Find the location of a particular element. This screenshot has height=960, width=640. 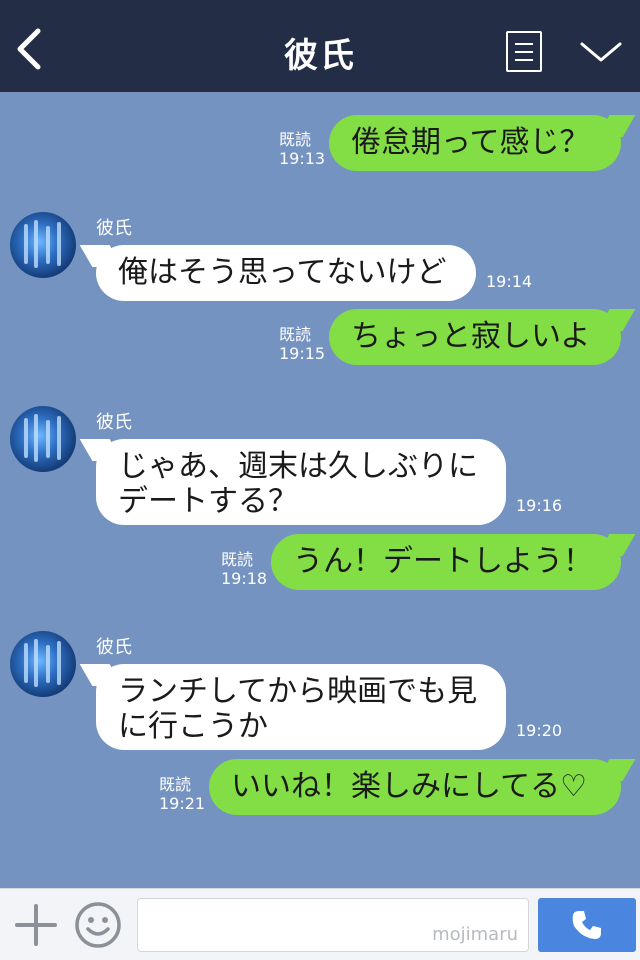

message-bubble: 俺はそう思ってないけど is located at coordinates (286, 273).